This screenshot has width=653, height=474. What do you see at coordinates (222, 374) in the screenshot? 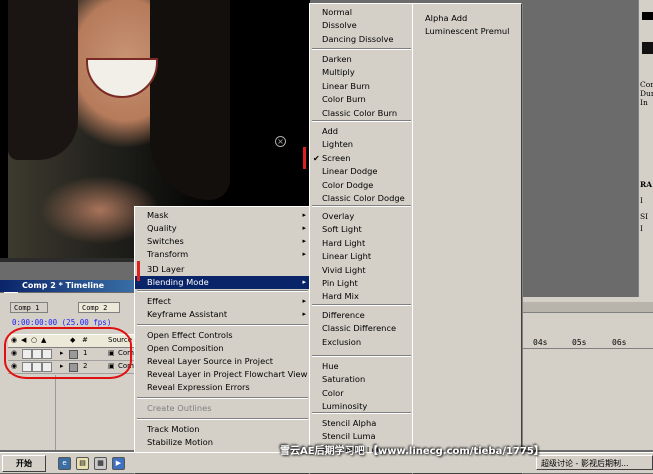
I see `menu-item-reveal-layer-in-project-flowchart-view: Reveal Layer in Project Flowchart View` at bounding box center [222, 374].